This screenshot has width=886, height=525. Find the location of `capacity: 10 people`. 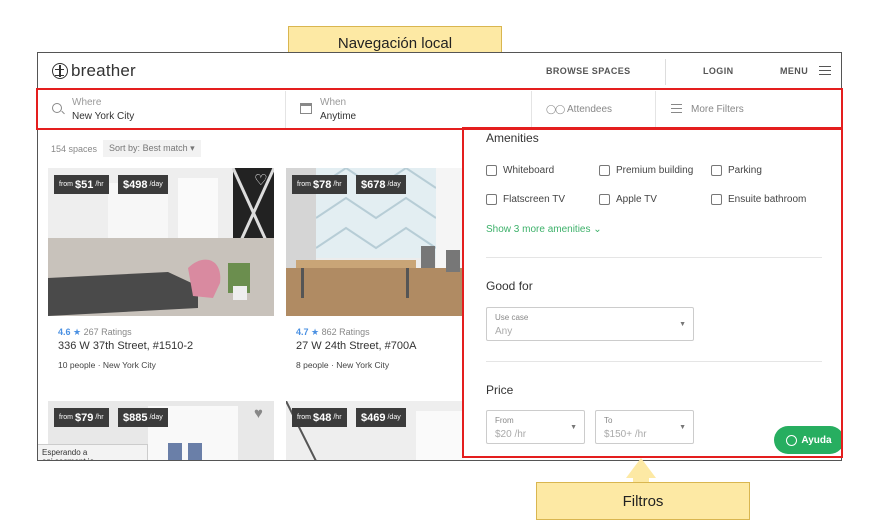

capacity: 10 people is located at coordinates (77, 365).